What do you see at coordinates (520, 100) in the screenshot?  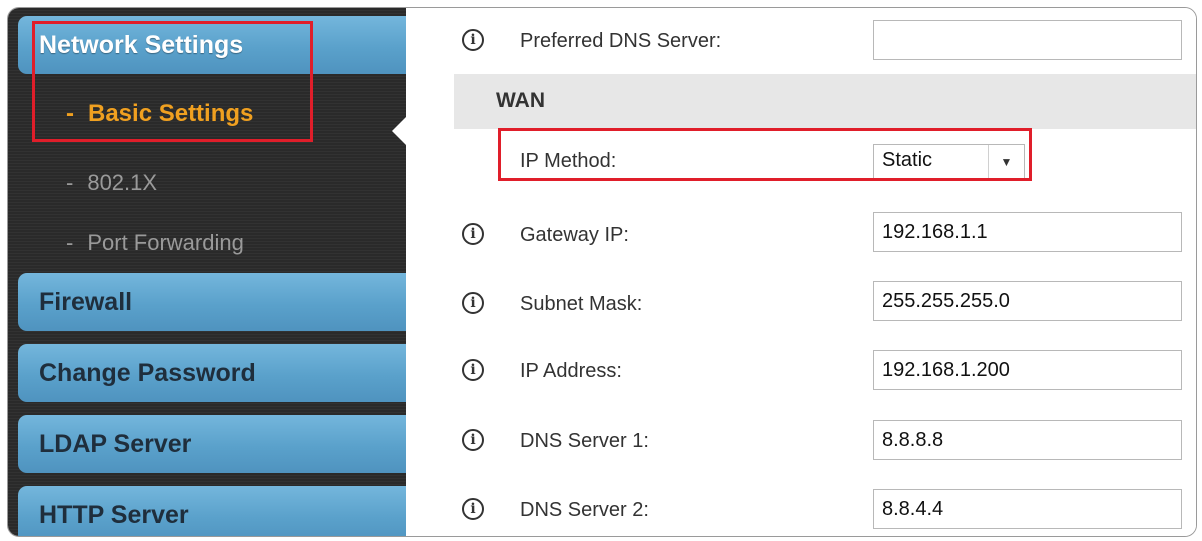 I see `section-title: WAN` at bounding box center [520, 100].